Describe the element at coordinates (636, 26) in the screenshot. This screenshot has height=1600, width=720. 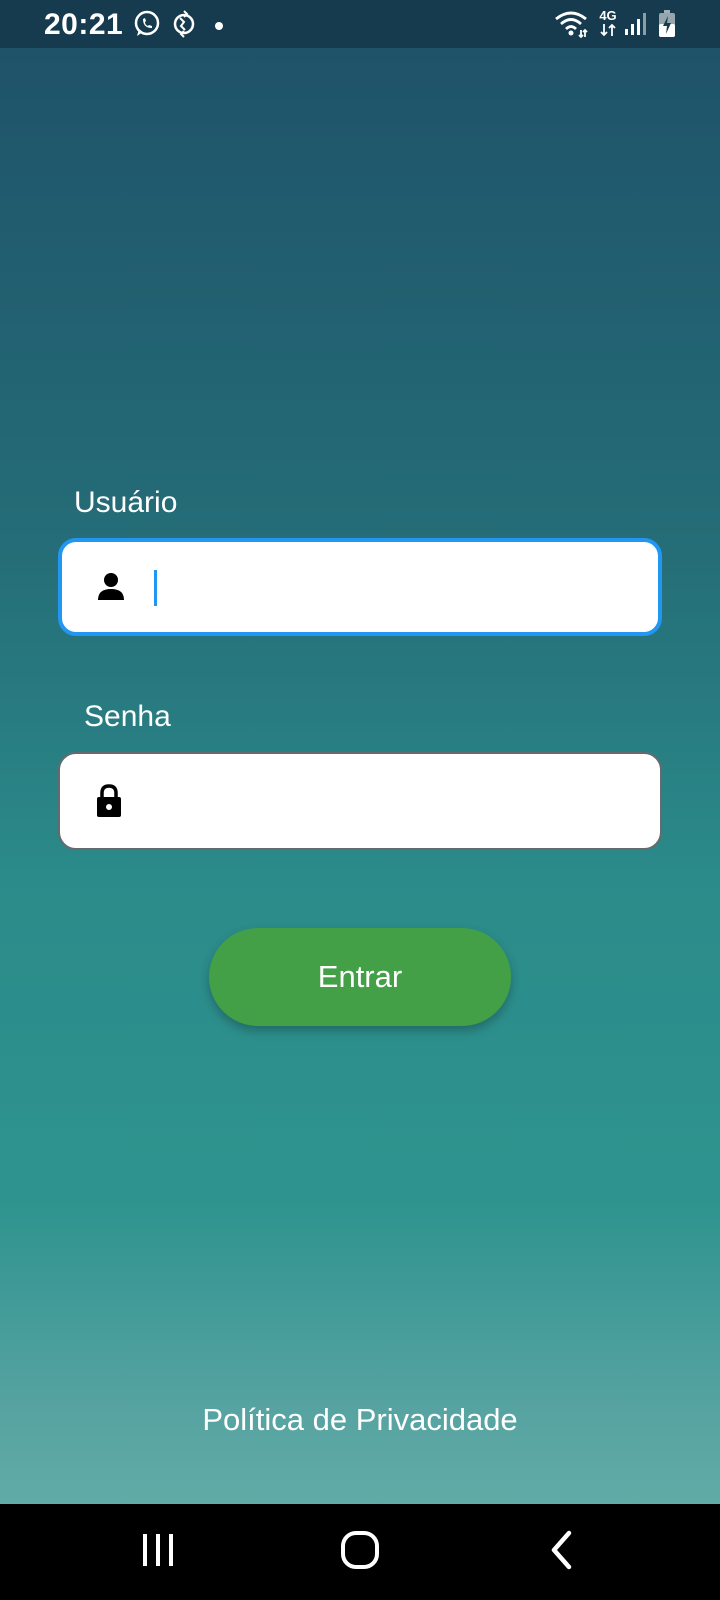
I see `signal-icon` at that location.